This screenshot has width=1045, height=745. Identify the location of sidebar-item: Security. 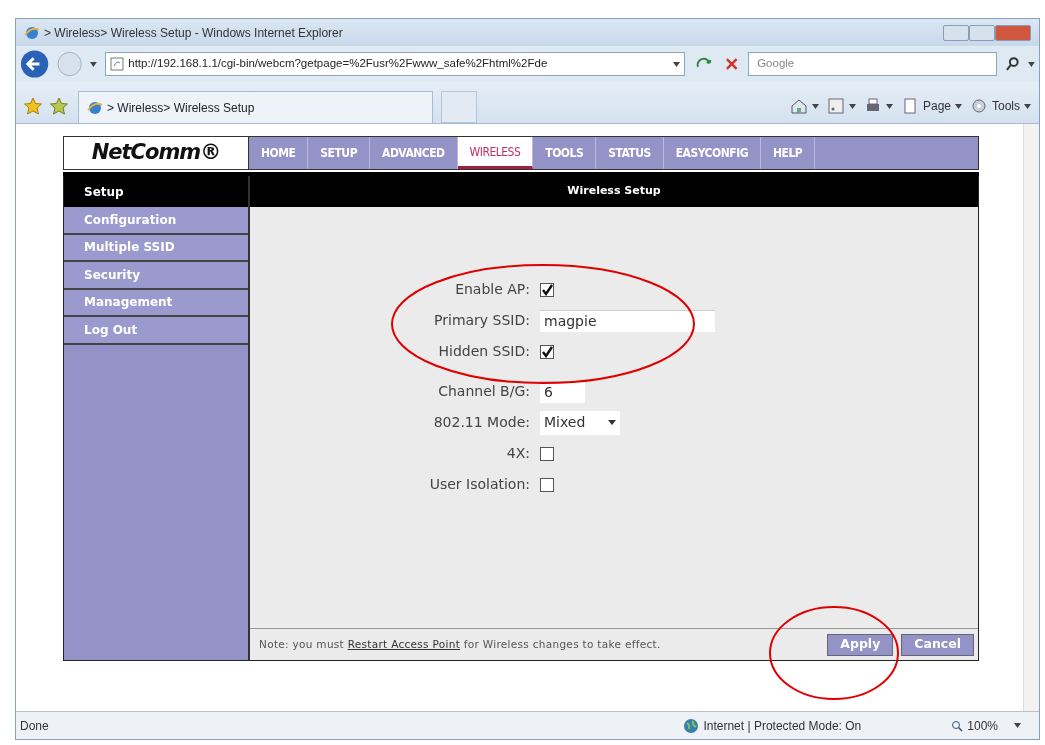
(156, 276).